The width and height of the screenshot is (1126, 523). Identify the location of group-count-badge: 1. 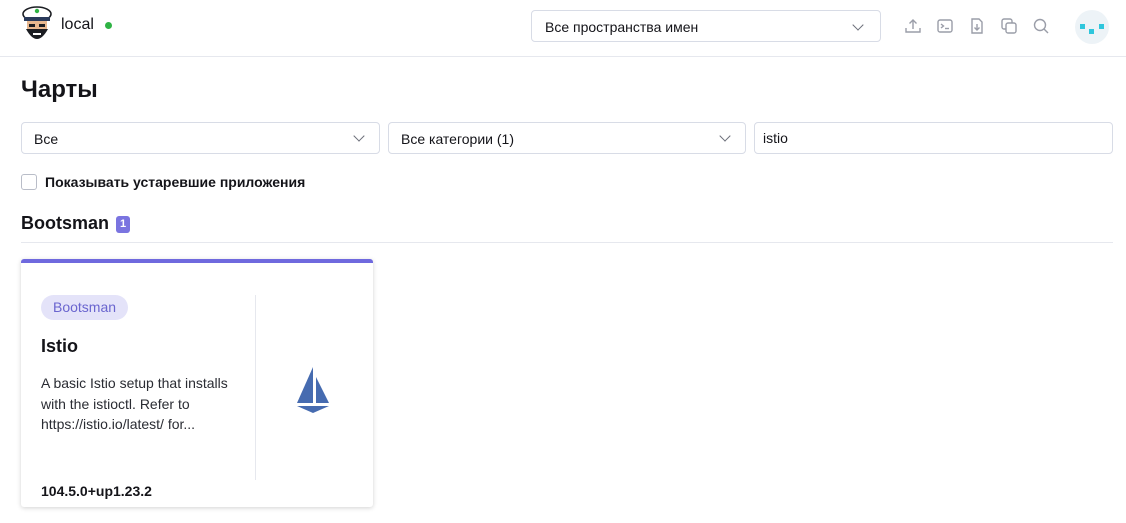
(123, 224).